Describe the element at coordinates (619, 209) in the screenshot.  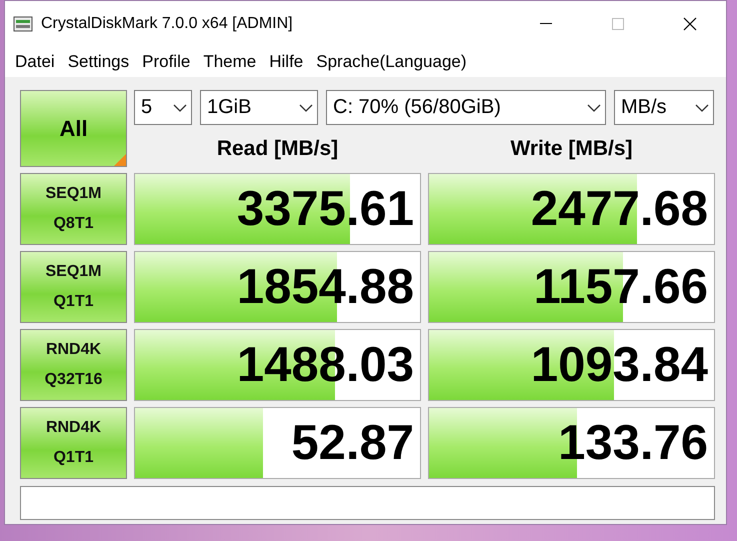
I see `result-value: 2477.68` at that location.